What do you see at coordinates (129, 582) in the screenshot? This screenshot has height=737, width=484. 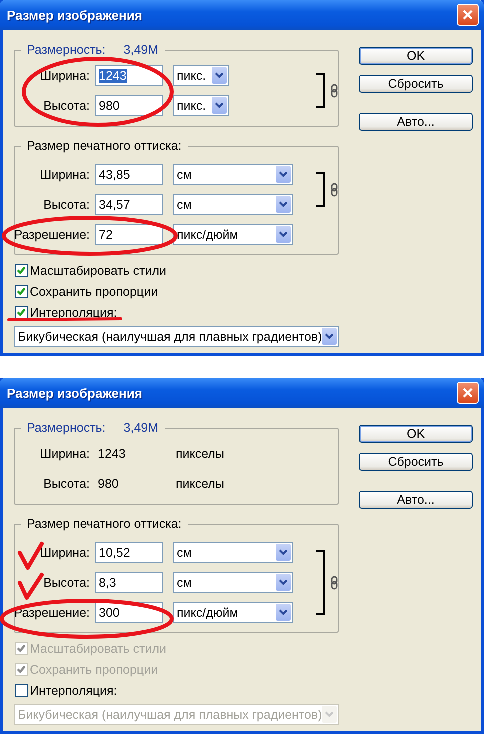 I see `input-field: 8,3` at bounding box center [129, 582].